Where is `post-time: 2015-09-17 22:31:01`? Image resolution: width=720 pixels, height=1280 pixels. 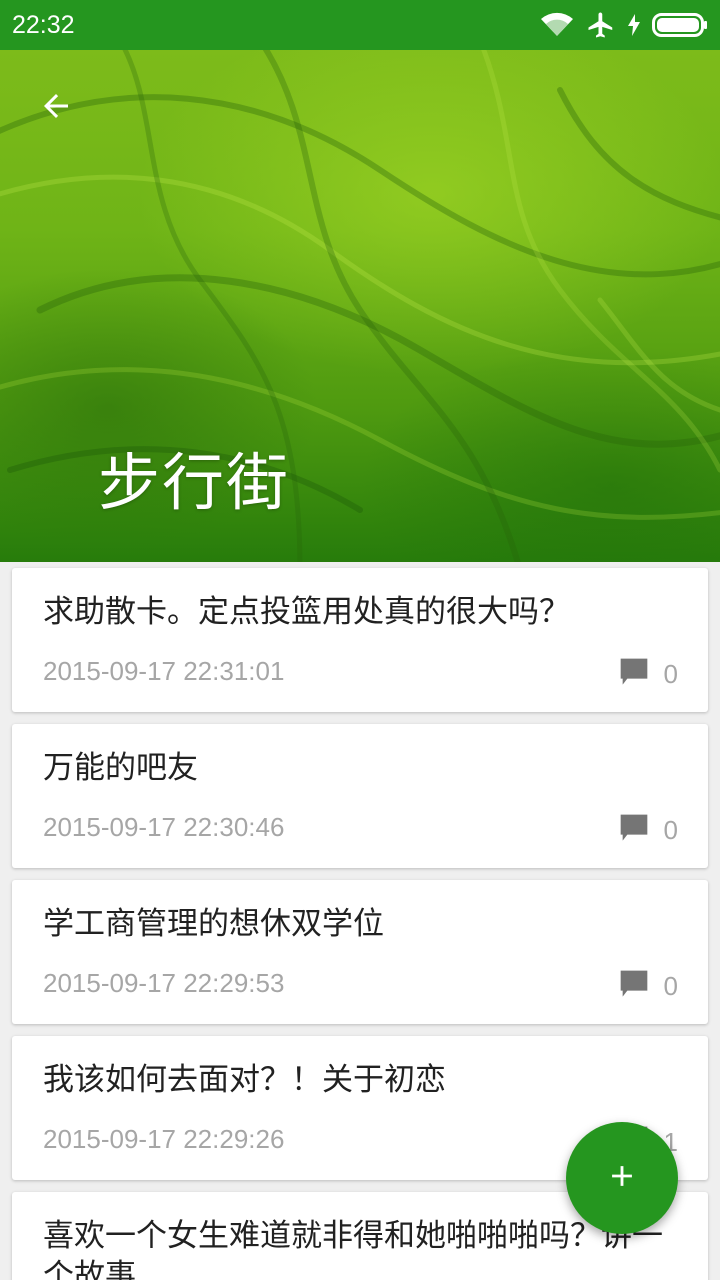 post-time: 2015-09-17 22:31:01 is located at coordinates (164, 671).